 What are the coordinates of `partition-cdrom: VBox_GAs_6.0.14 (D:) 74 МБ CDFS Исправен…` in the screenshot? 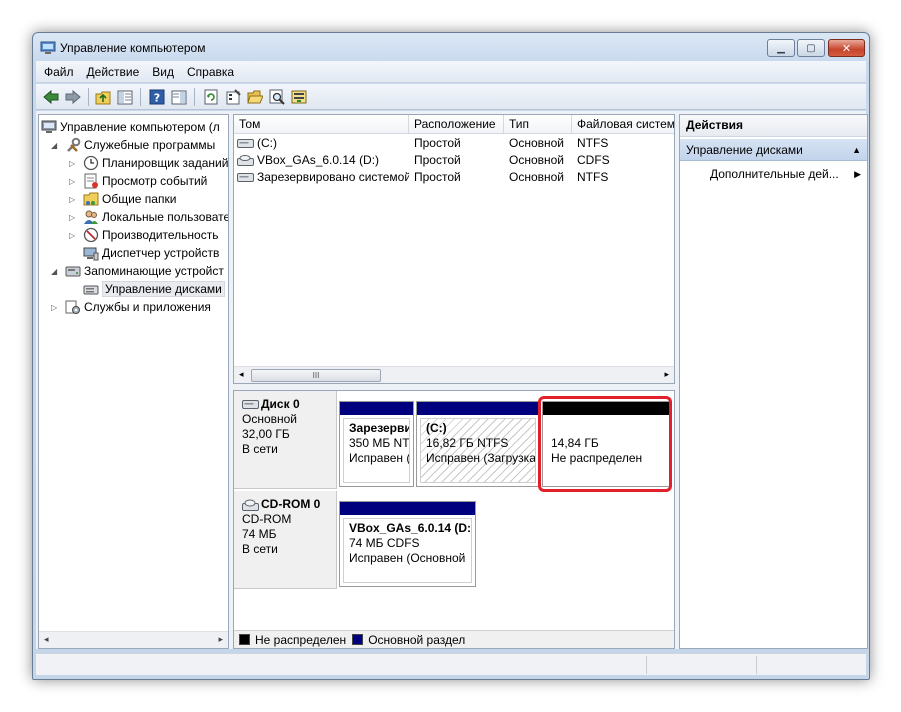 It's located at (407, 544).